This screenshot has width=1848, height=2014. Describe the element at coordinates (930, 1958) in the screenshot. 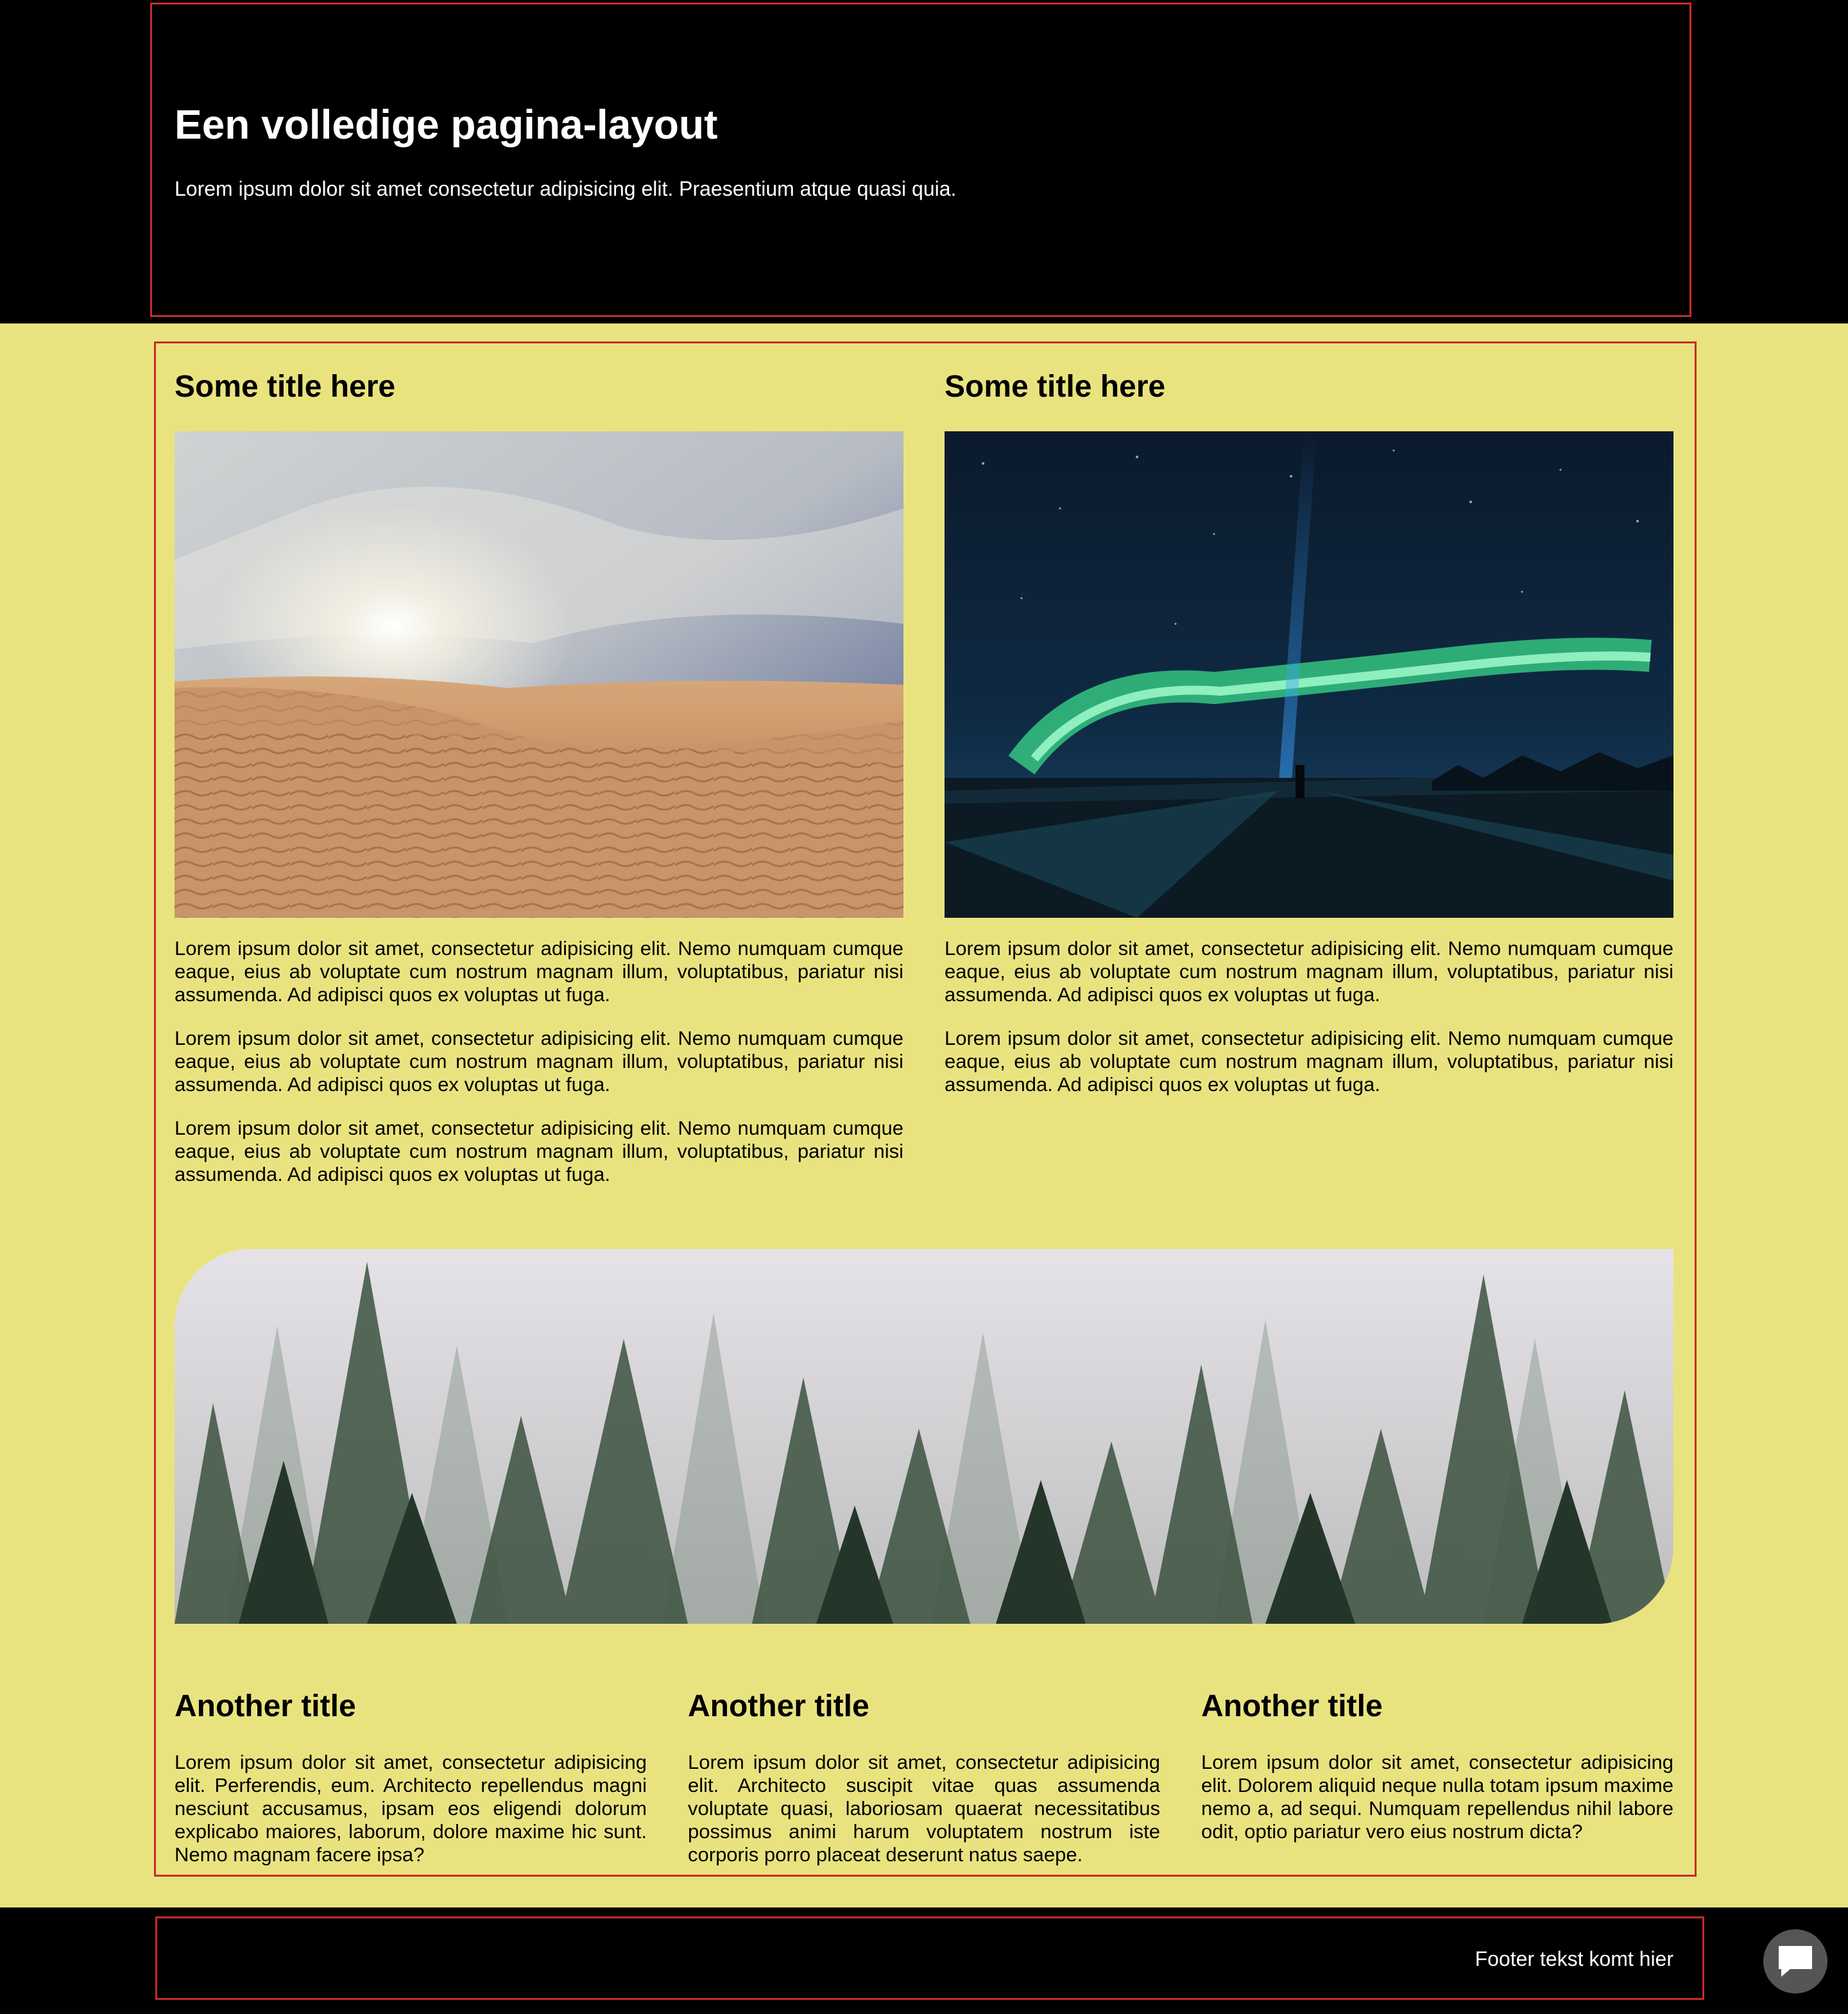

I see `footer-outline` at that location.